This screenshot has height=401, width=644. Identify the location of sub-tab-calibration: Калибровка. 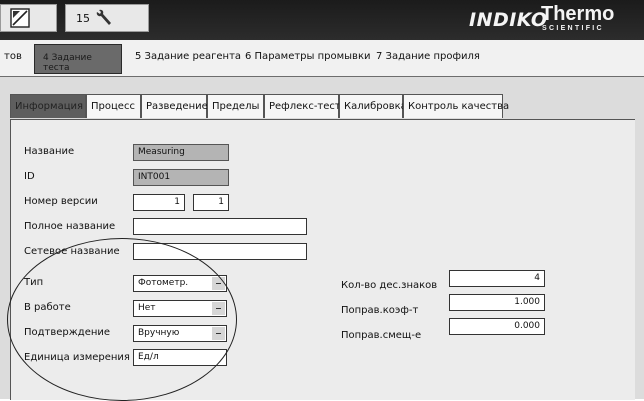
(373, 106).